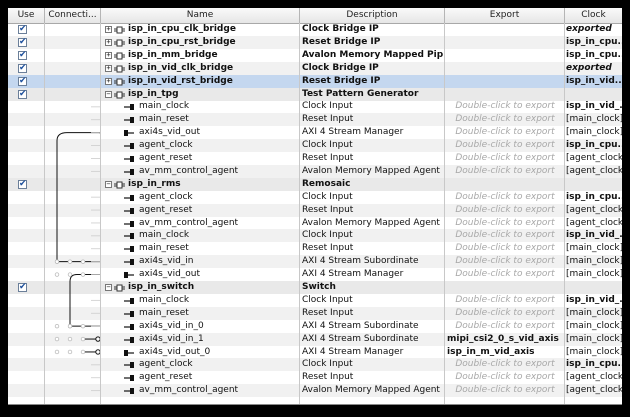 The image size is (630, 417). I want to click on column-header-use: Use, so click(26, 15).